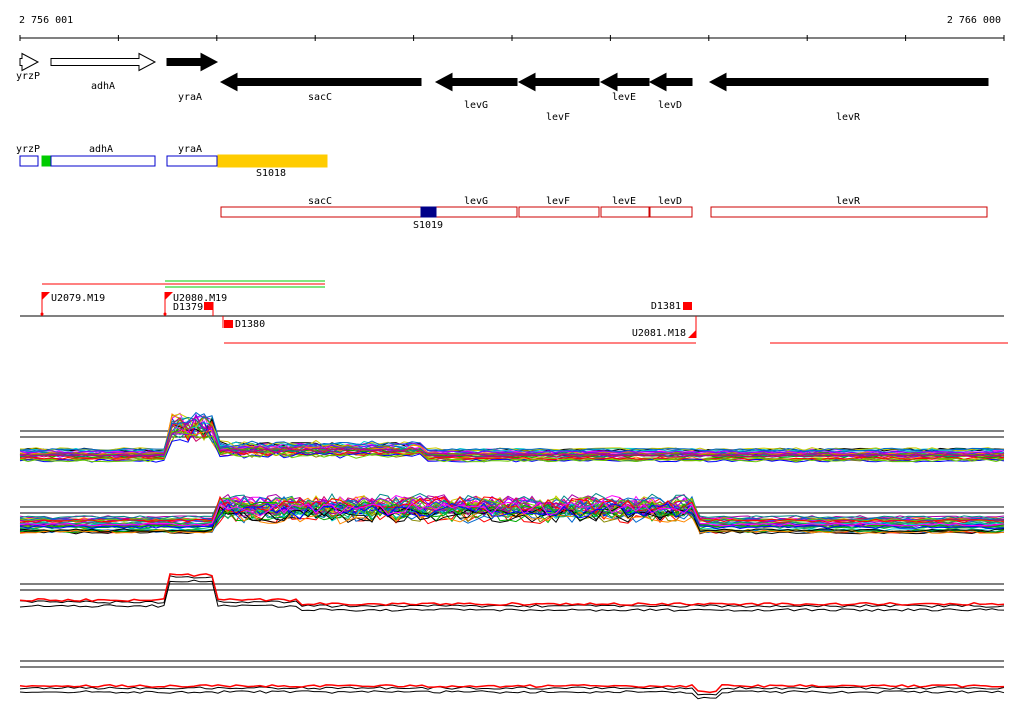  Describe the element at coordinates (476, 201) in the screenshot. I see `annot-label-levG: levG` at that location.